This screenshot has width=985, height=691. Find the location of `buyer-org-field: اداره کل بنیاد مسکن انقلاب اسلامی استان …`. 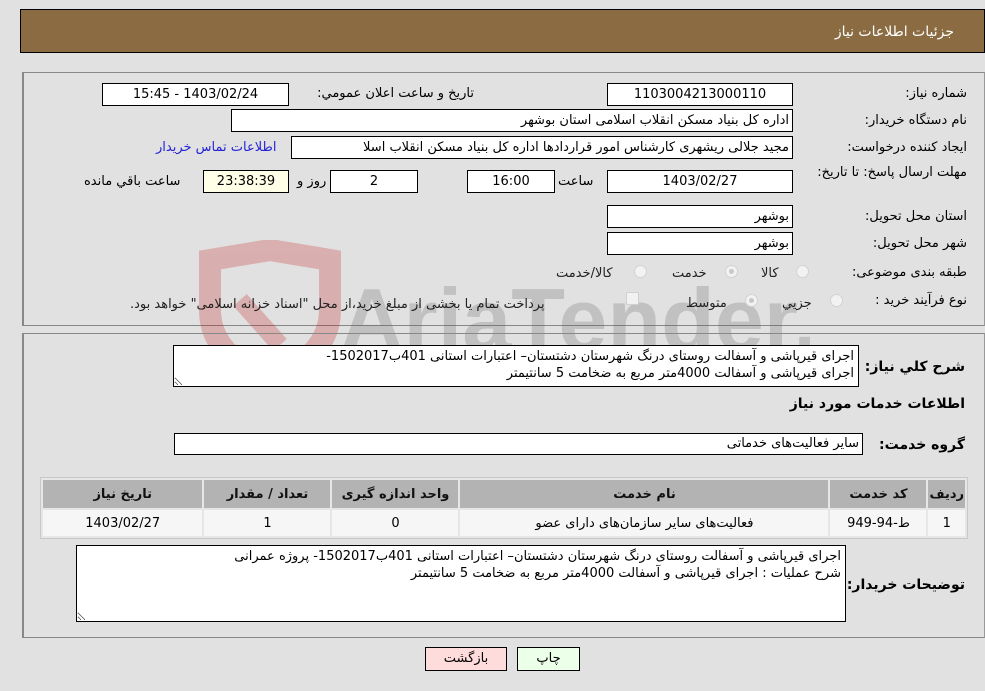

buyer-org-field: اداره کل بنیاد مسکن انقلاب اسلامی استان … is located at coordinates (512, 120).